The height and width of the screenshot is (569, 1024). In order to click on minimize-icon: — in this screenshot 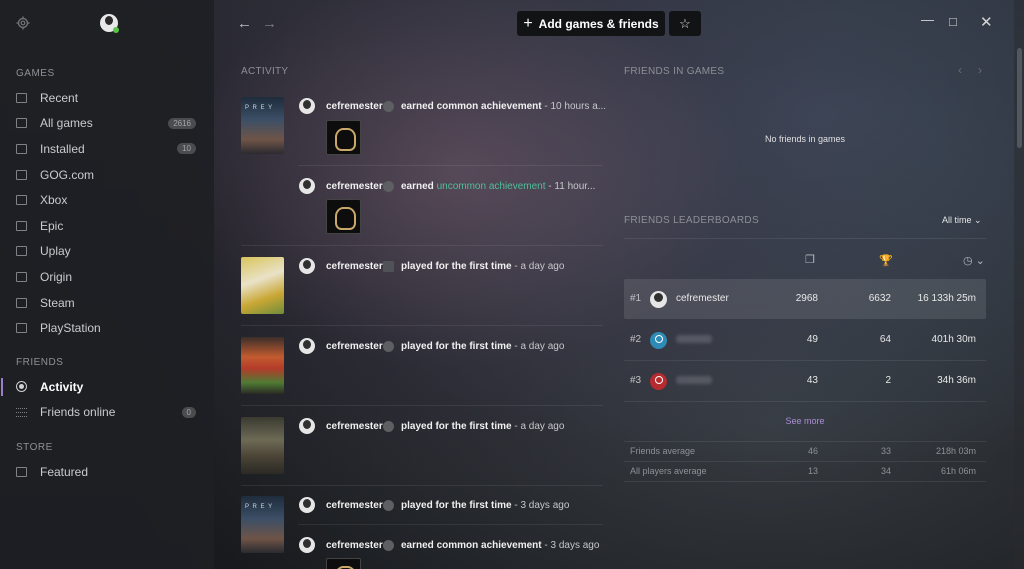, I will do `click(927, 19)`.